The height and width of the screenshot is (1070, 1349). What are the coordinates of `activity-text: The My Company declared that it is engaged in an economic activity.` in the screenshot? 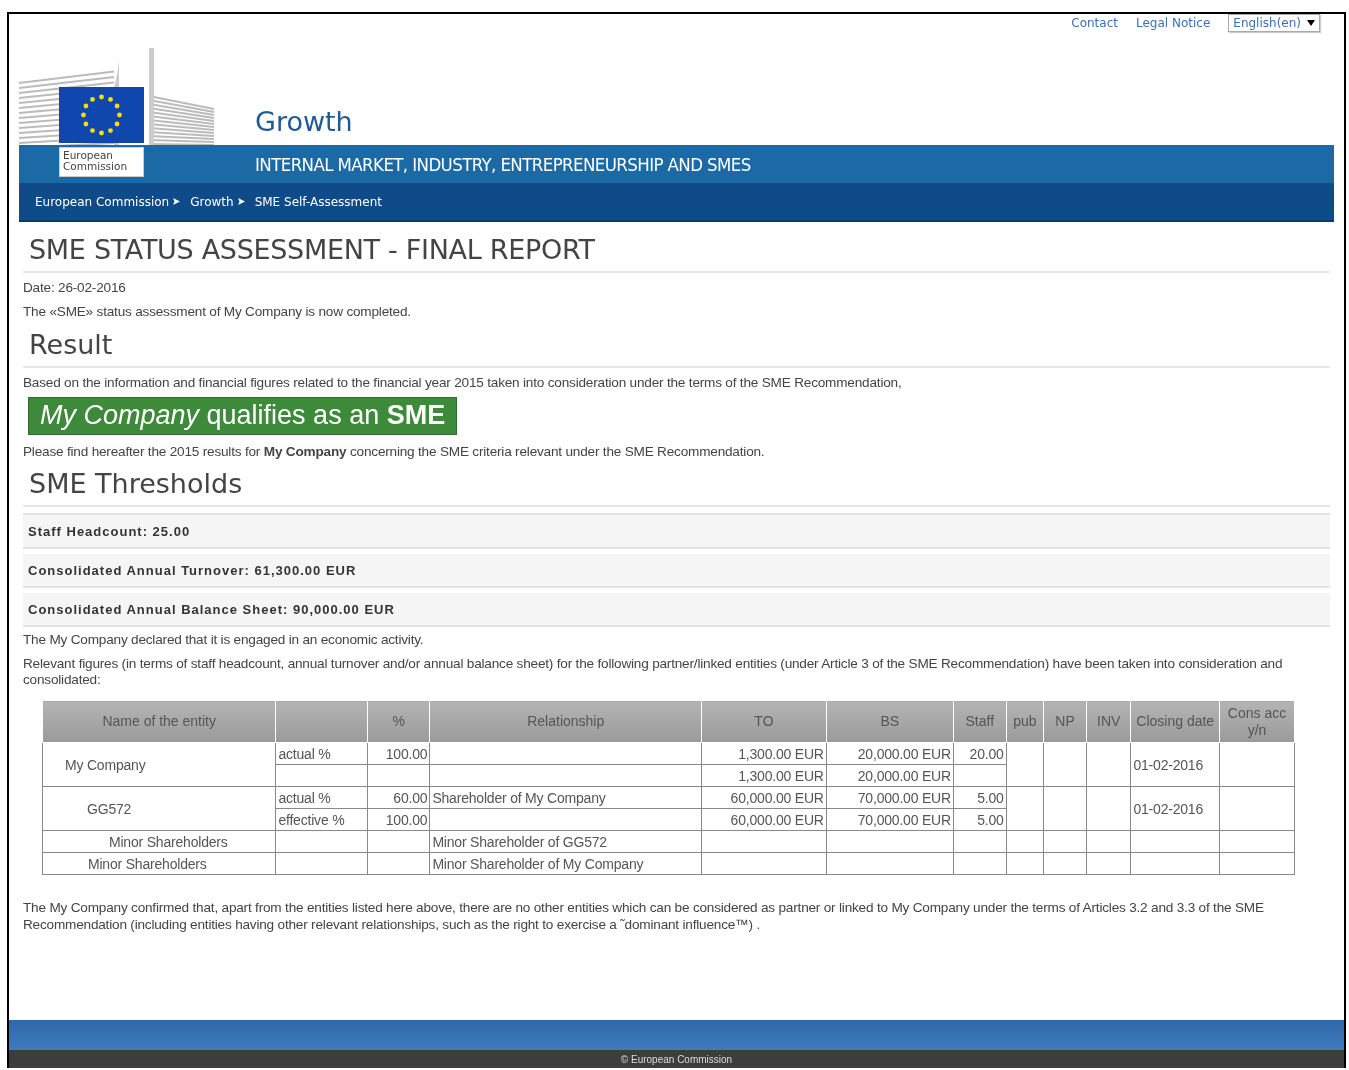 It's located at (224, 640).